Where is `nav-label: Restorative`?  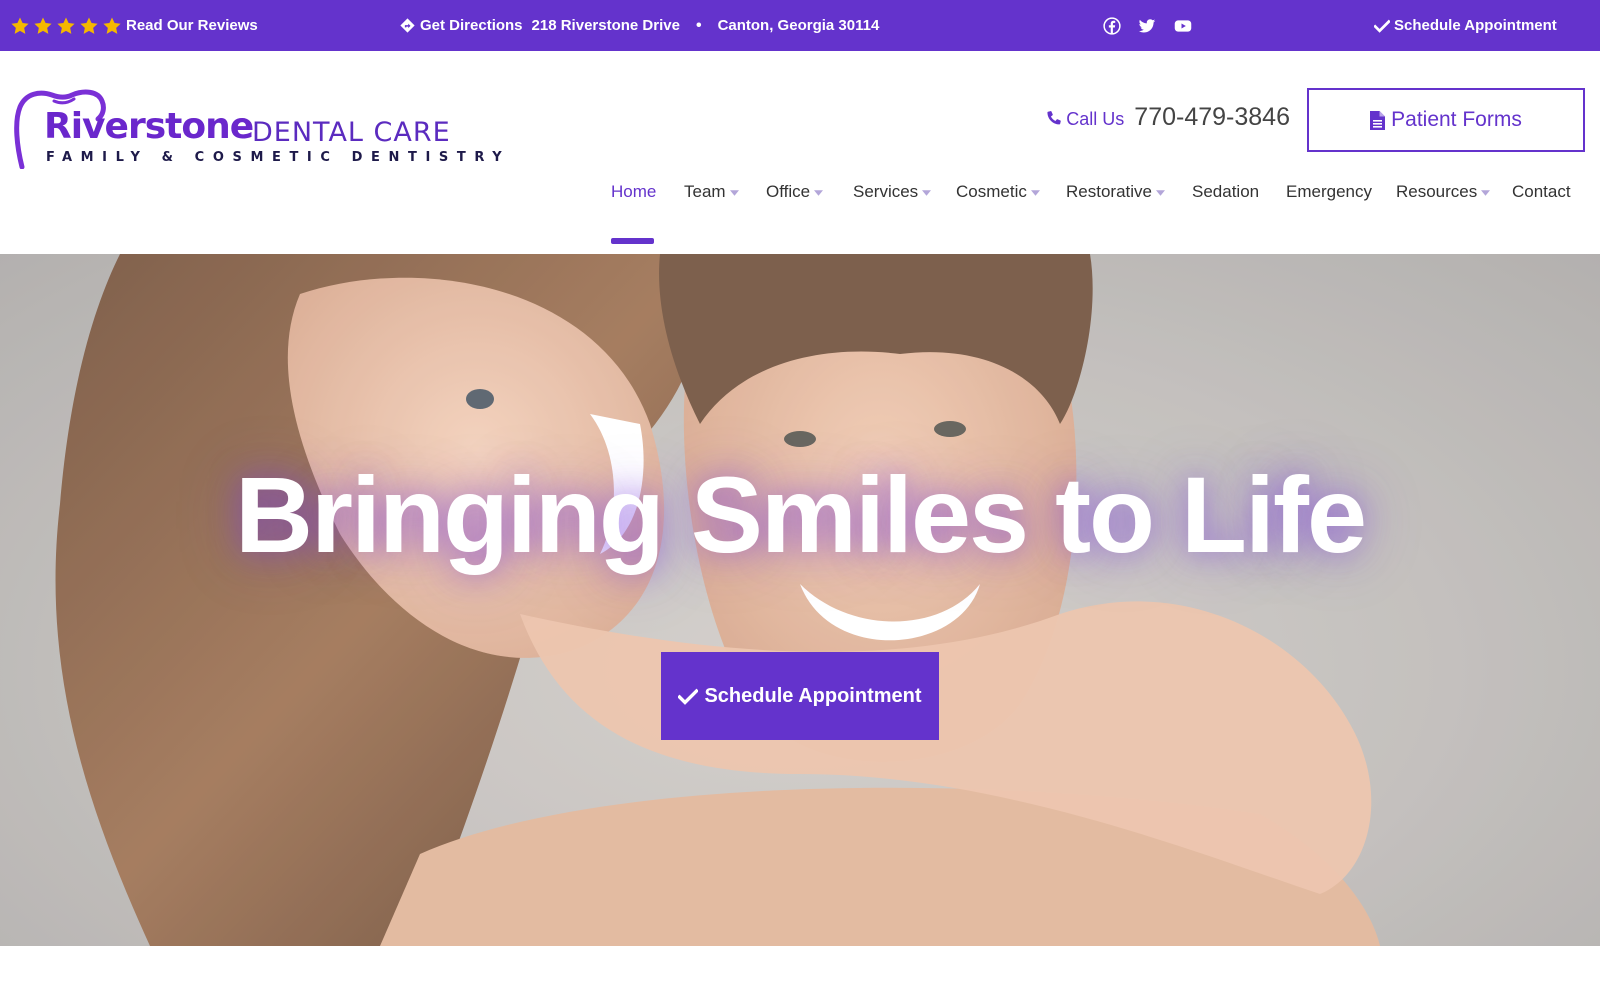 nav-label: Restorative is located at coordinates (1109, 191).